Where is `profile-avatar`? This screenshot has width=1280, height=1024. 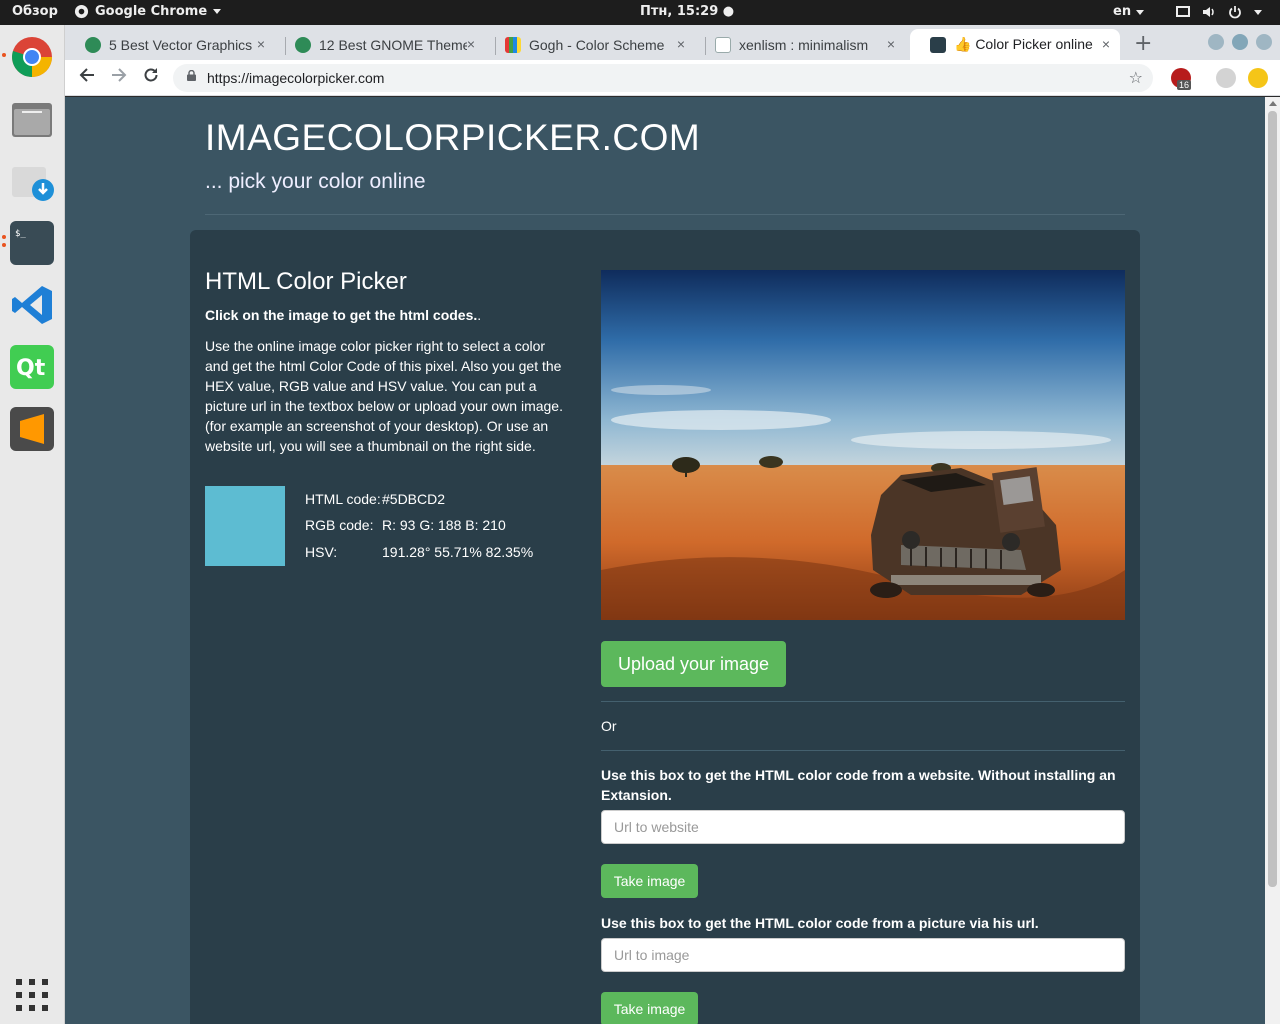
profile-avatar is located at coordinates (1226, 78).